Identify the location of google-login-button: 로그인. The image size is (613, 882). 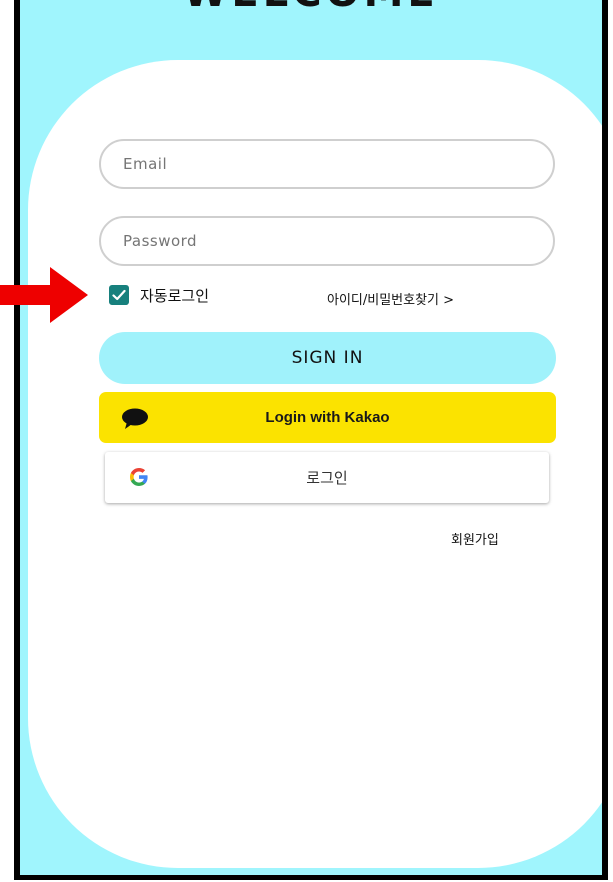
(327, 477).